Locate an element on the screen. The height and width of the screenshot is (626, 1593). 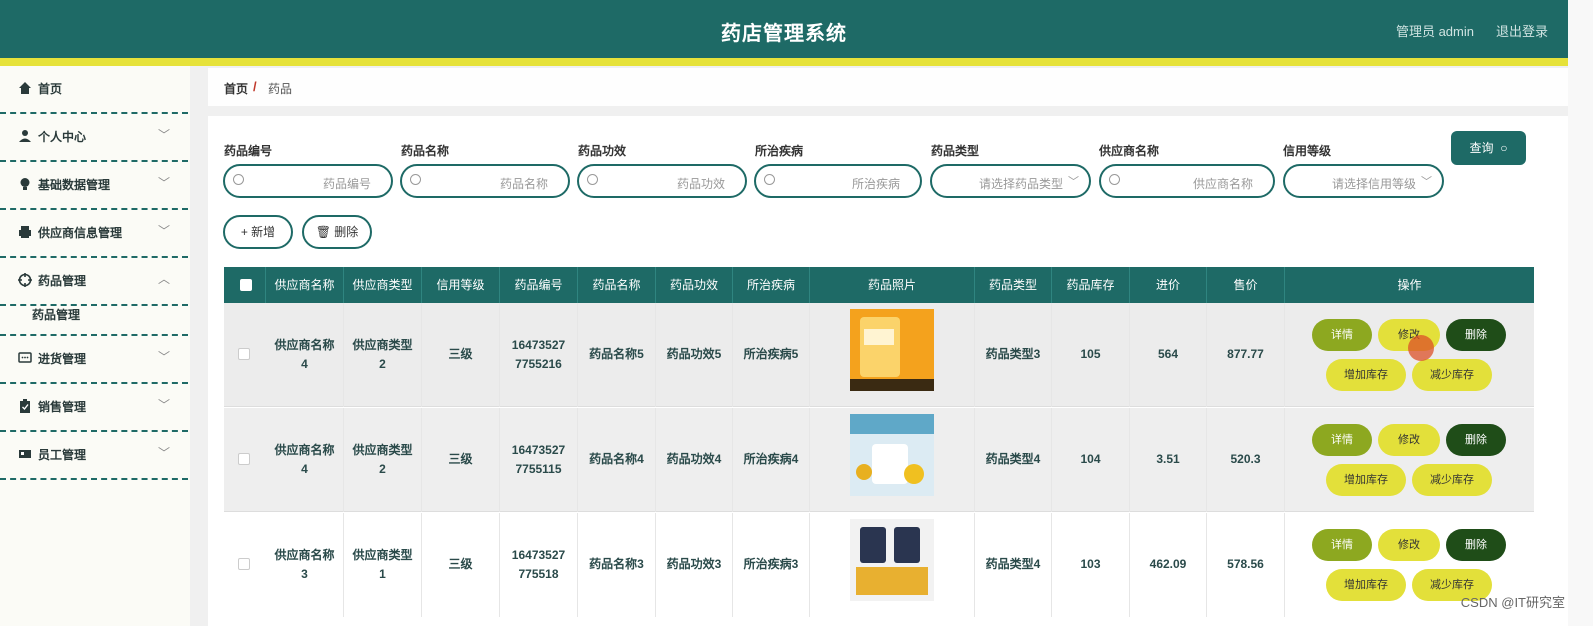
sidebar-subitem-drug: 药品管理 is located at coordinates (94, 314).